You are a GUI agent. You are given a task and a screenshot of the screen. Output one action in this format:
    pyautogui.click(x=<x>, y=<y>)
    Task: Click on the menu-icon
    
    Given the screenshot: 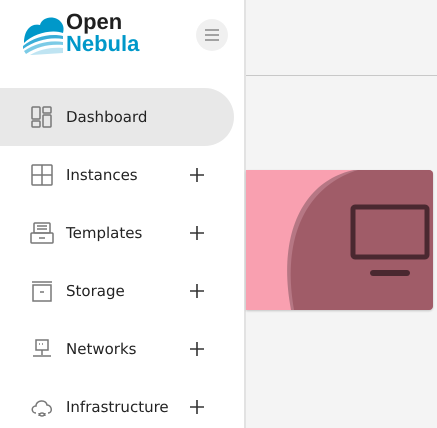 What is the action you would take?
    pyautogui.click(x=212, y=35)
    